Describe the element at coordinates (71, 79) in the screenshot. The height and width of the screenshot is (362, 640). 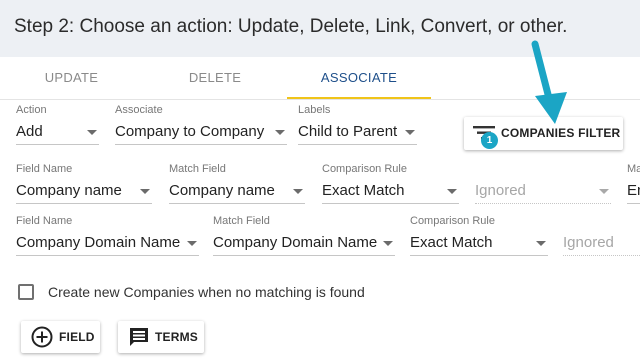
I see `tab-update: UPDATE` at that location.